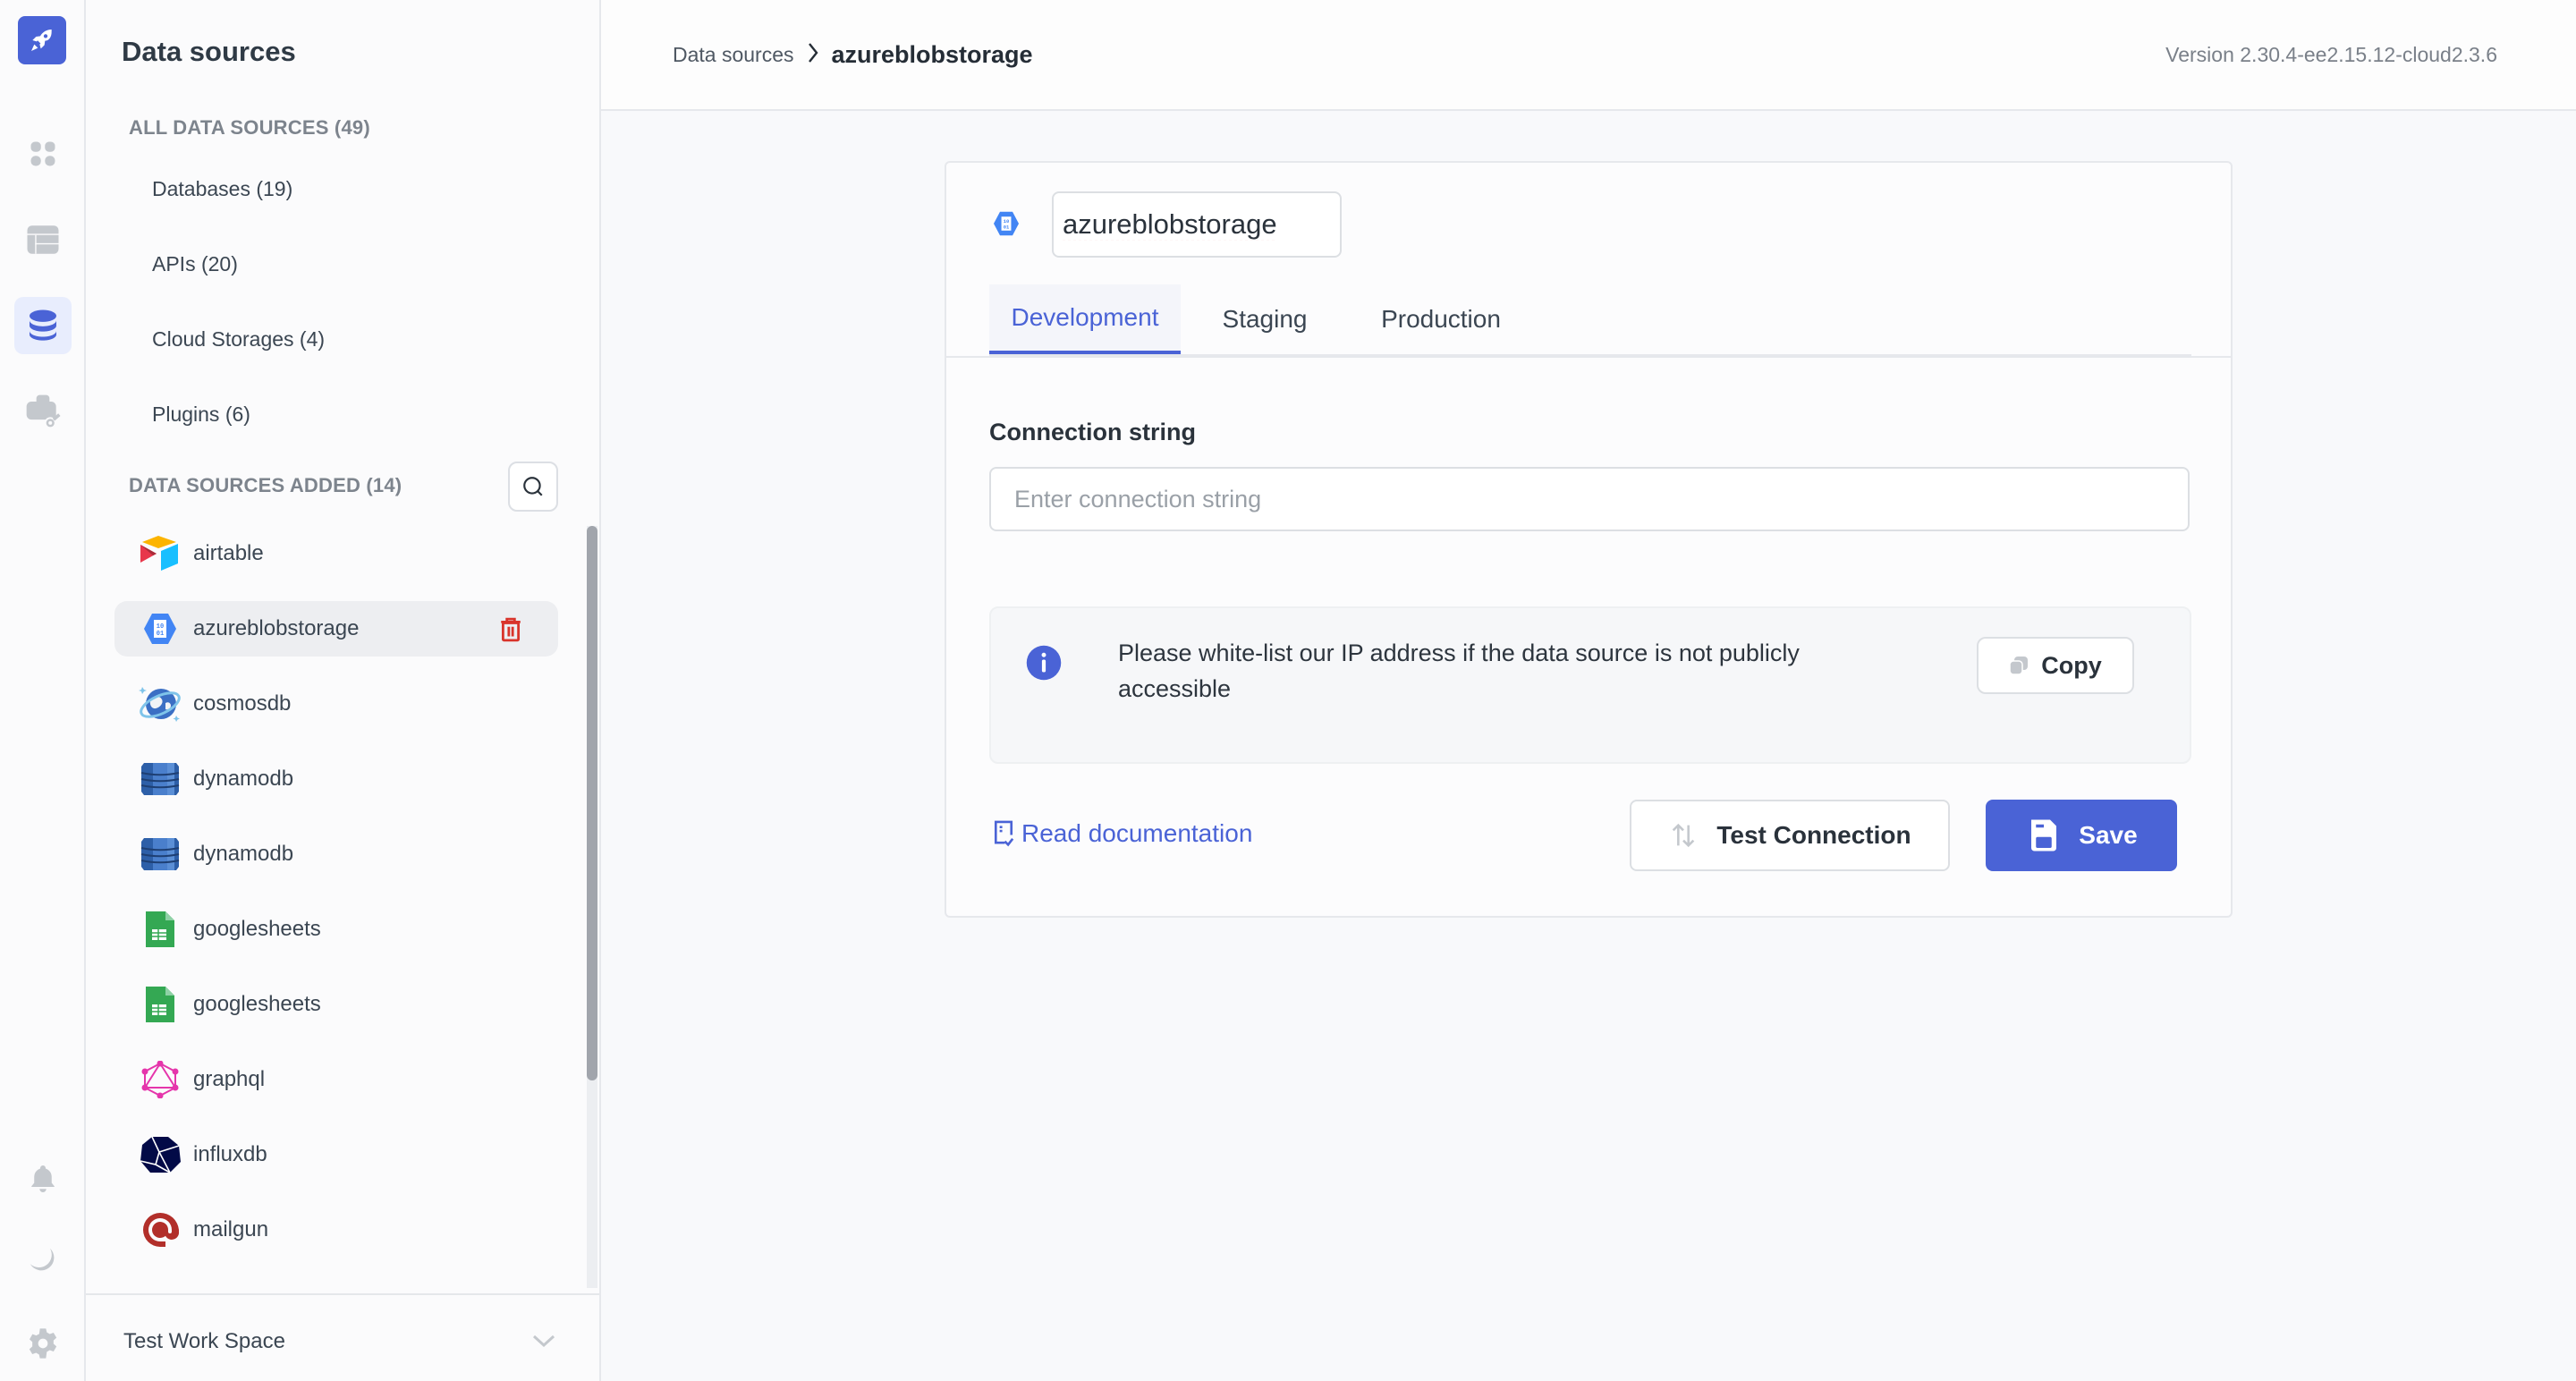 The image size is (2576, 1381). I want to click on sidebar-divider, so click(342, 1294).